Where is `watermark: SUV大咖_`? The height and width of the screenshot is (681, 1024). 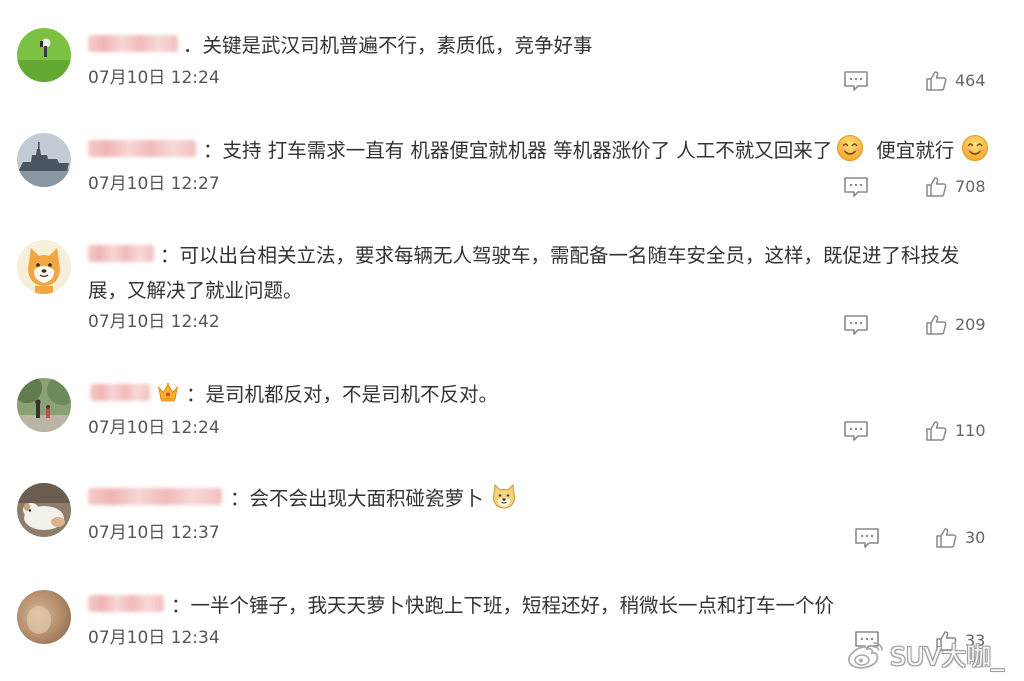
watermark: SUV大咖_ is located at coordinates (925, 655).